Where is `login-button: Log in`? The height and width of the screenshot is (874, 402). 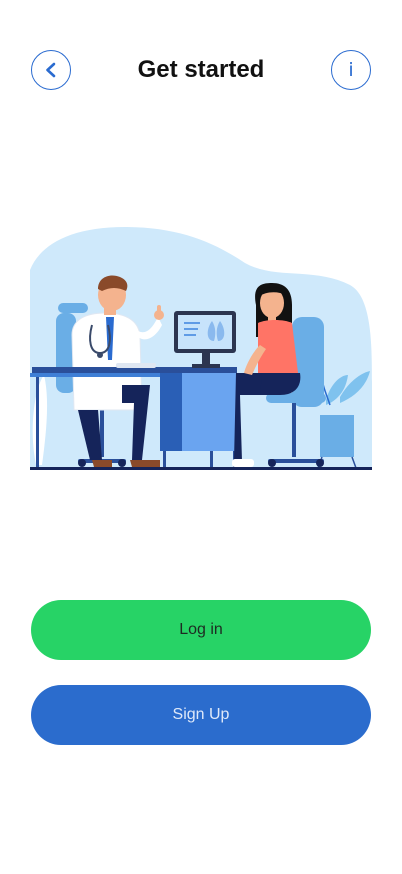 login-button: Log in is located at coordinates (201, 630).